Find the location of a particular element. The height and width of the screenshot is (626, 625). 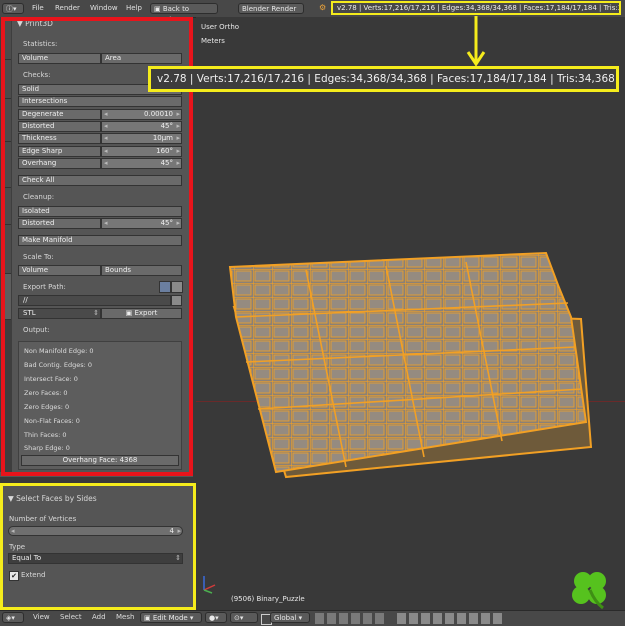

mode-label: Edit Mode is located at coordinates (170, 618).